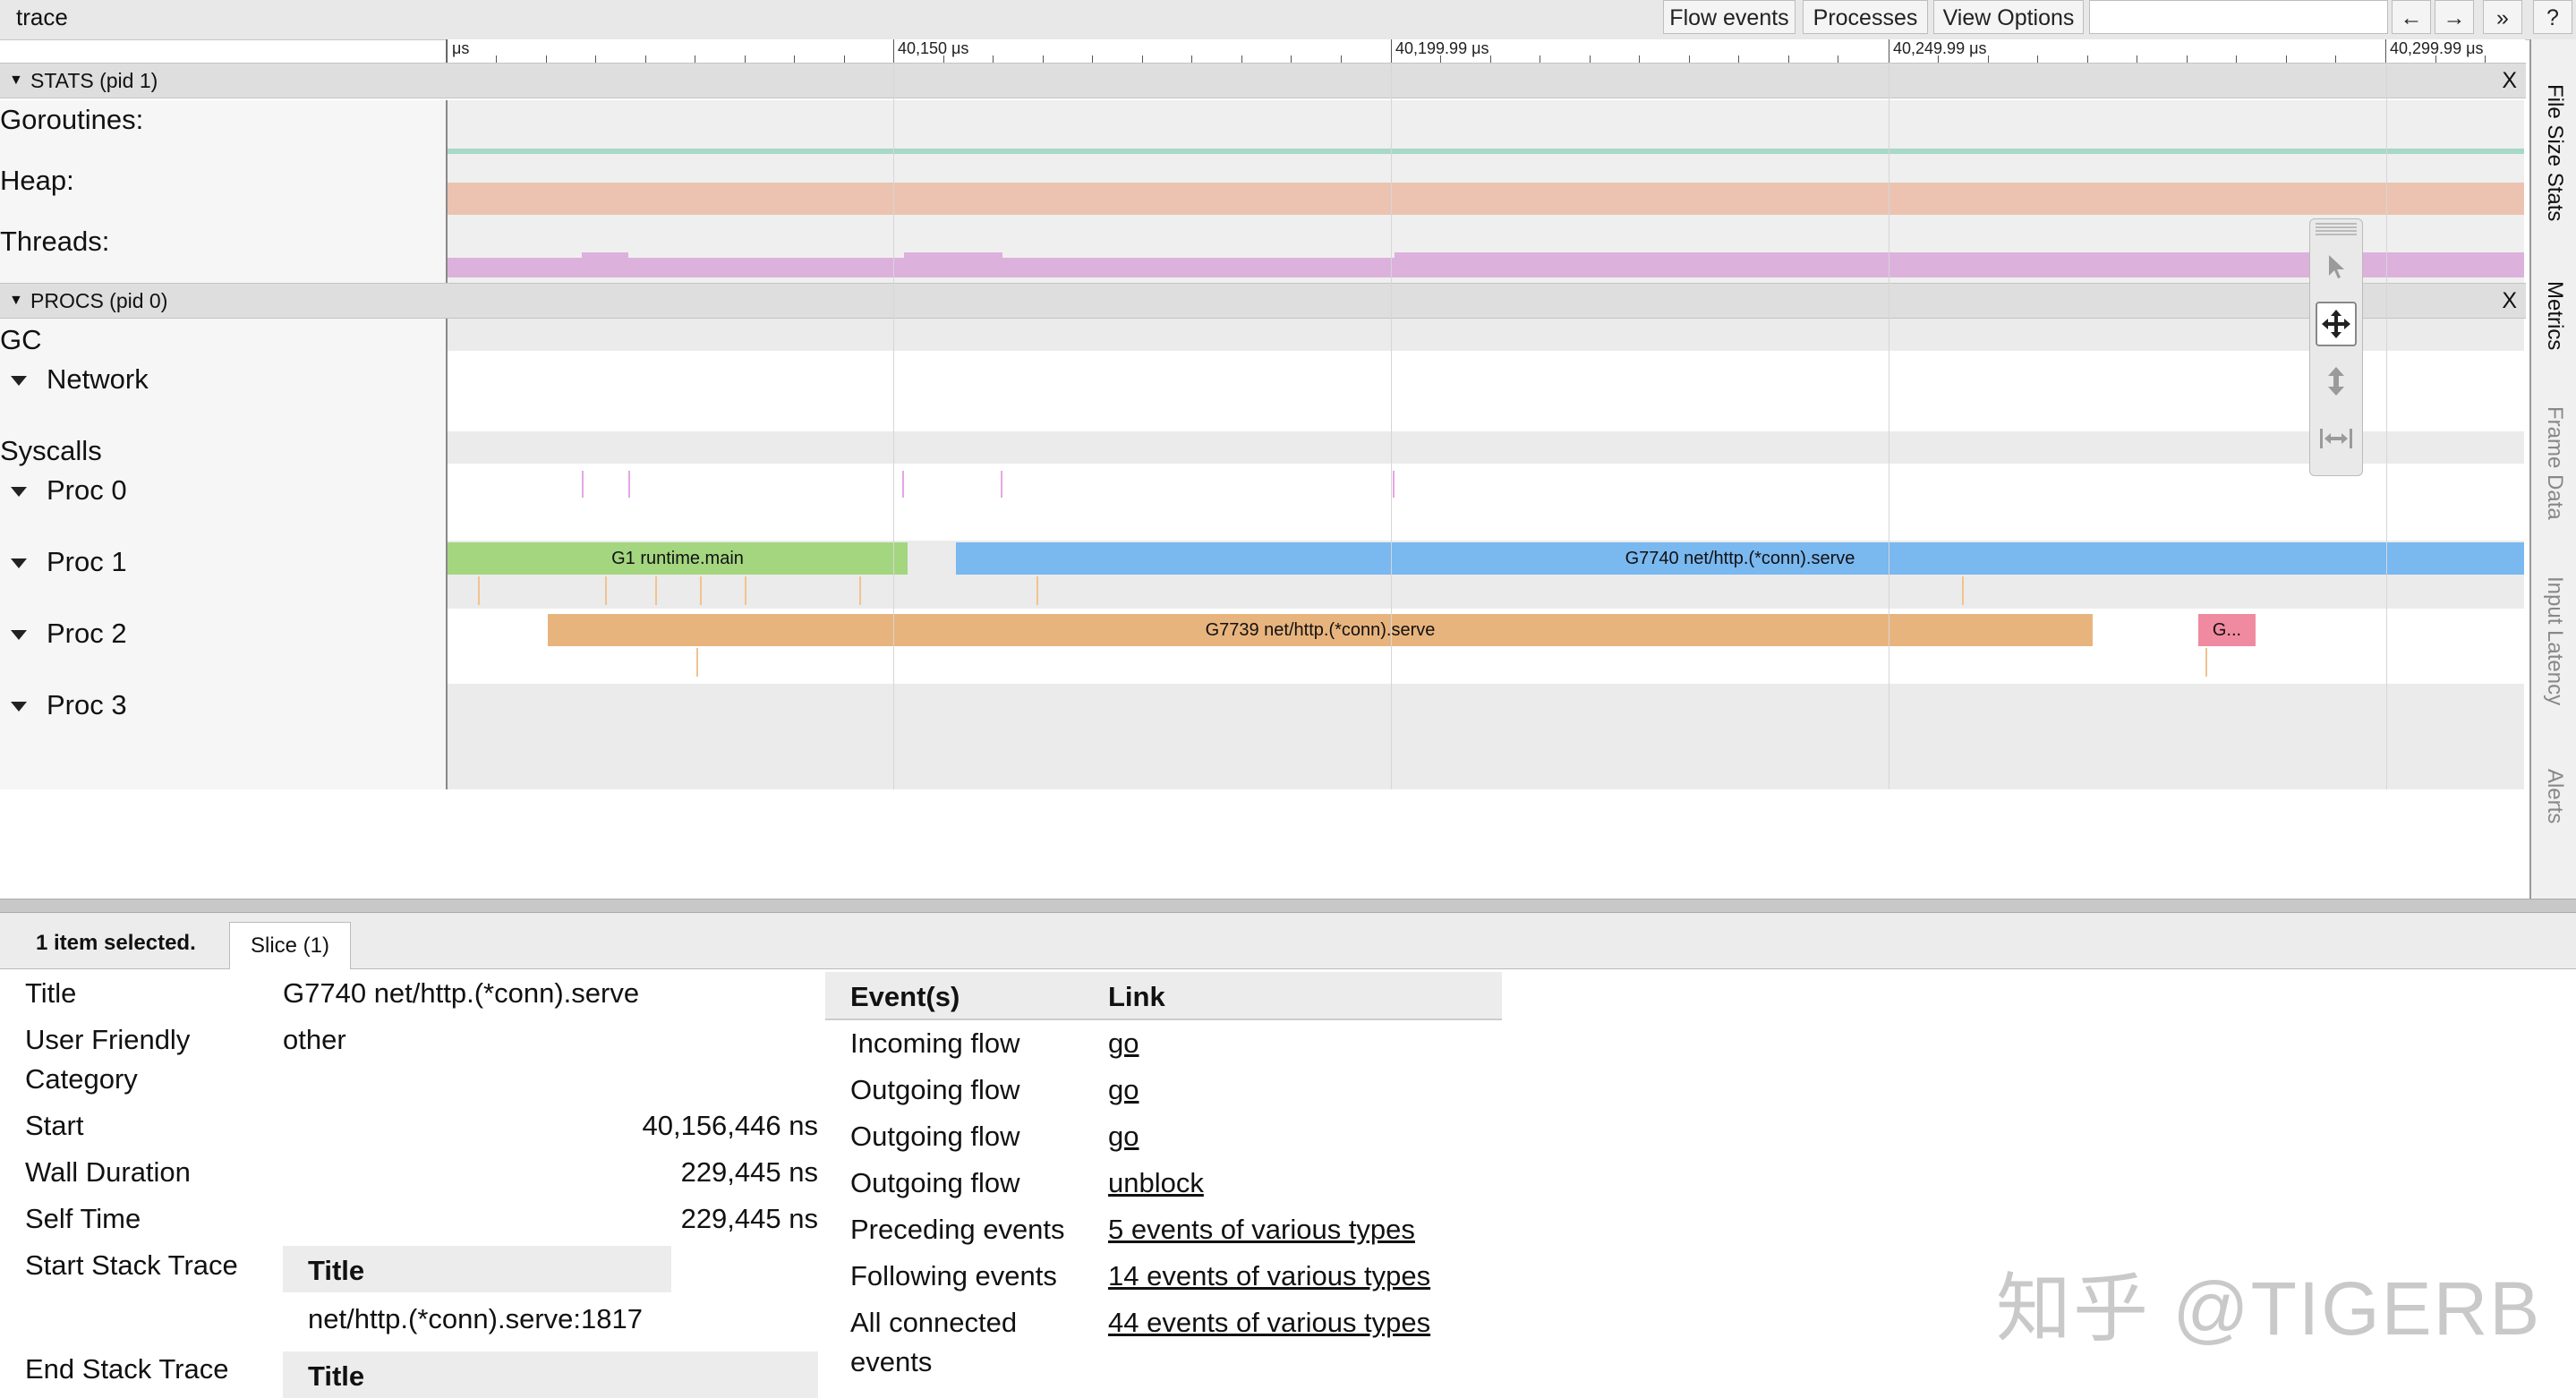 The image size is (2576, 1398). I want to click on timing-tool-icon, so click(2336, 439).